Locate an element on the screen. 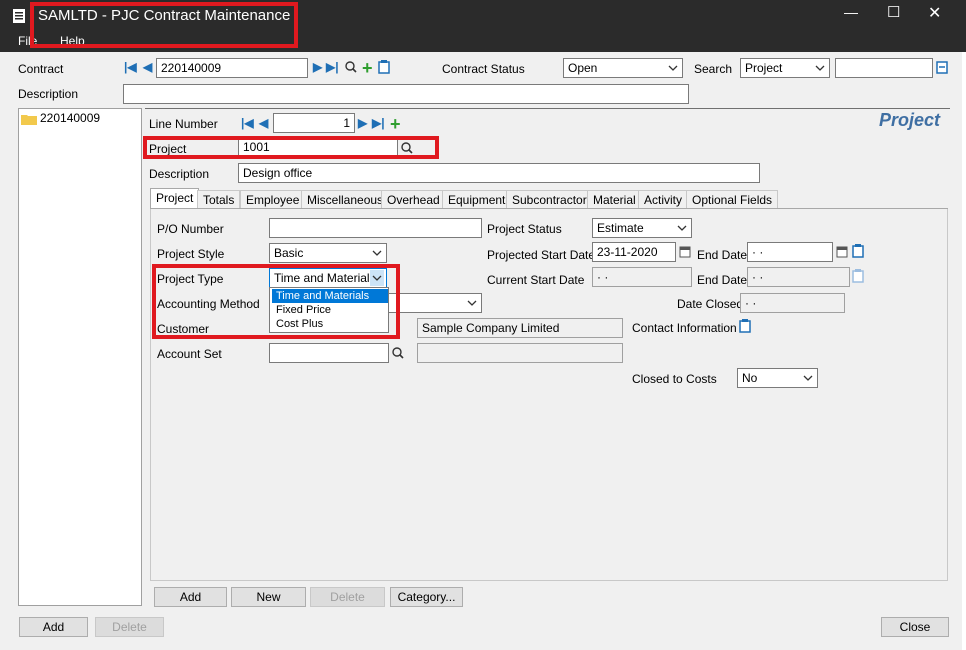  customer-name-field: Sample Company Limited is located at coordinates (520, 328).